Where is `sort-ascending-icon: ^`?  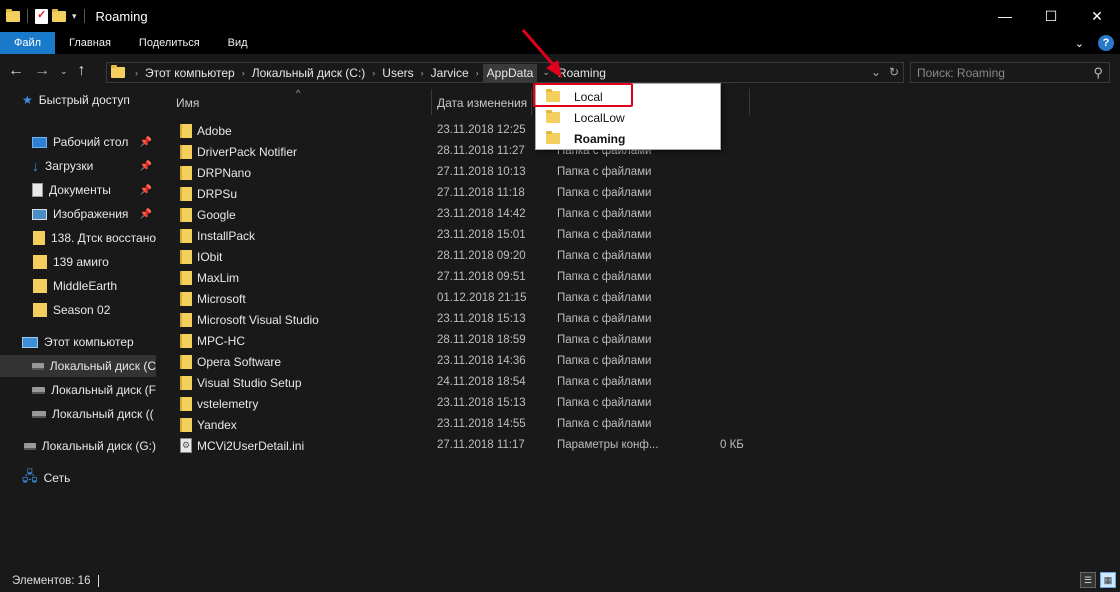 sort-ascending-icon: ^ is located at coordinates (298, 93).